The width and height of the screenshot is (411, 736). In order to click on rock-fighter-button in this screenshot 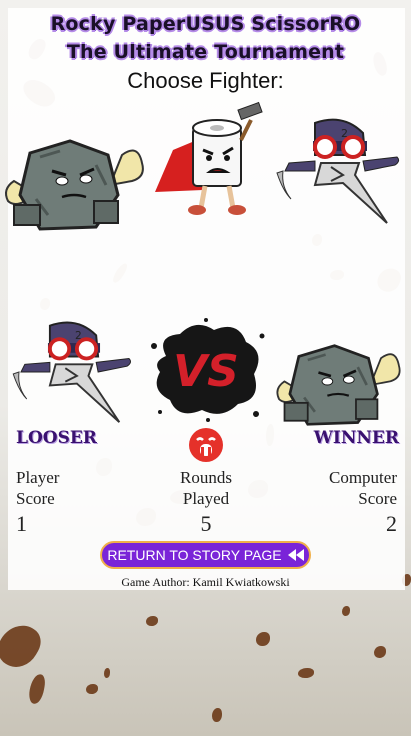, I will do `click(75, 185)`.